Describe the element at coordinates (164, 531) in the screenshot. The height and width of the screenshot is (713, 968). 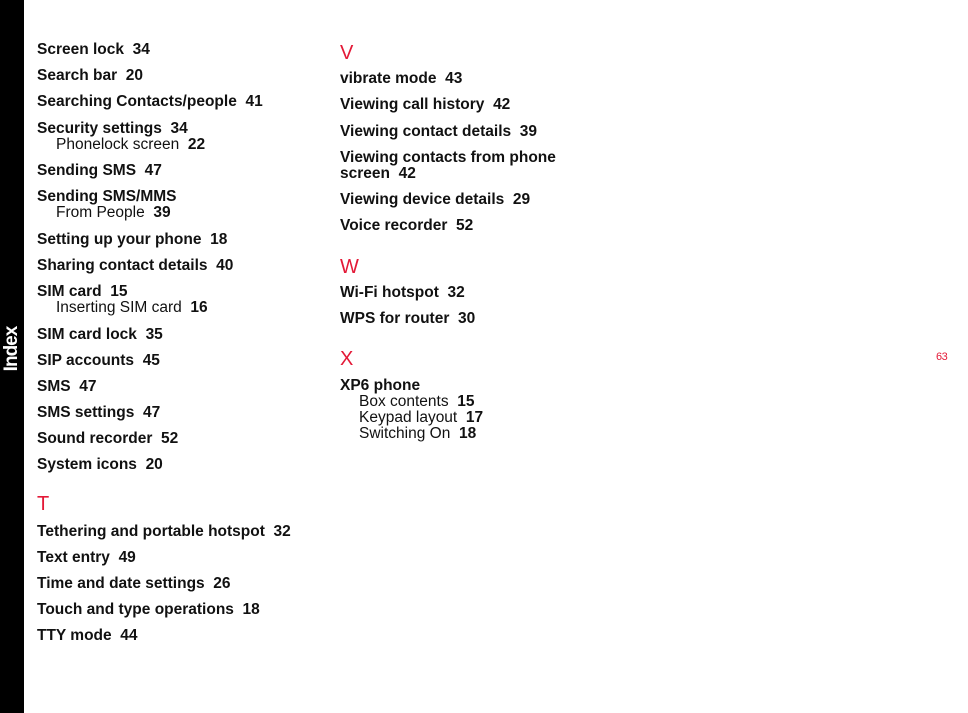
I see `index-entry: Tethering and portable hotspot 32` at that location.